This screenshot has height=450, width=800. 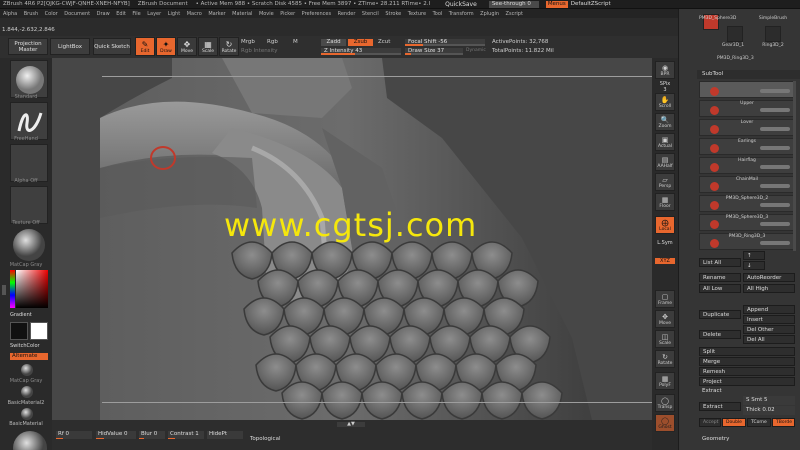 What do you see at coordinates (77, 14) in the screenshot?
I see `menu-document: Document` at bounding box center [77, 14].